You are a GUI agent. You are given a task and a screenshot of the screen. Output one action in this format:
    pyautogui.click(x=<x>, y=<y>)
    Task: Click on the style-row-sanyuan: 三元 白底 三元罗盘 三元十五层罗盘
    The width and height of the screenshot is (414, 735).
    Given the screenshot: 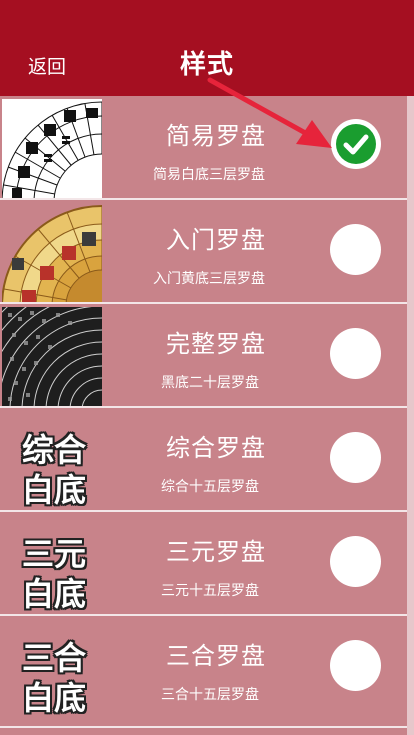 What is the action you would take?
    pyautogui.click(x=203, y=564)
    